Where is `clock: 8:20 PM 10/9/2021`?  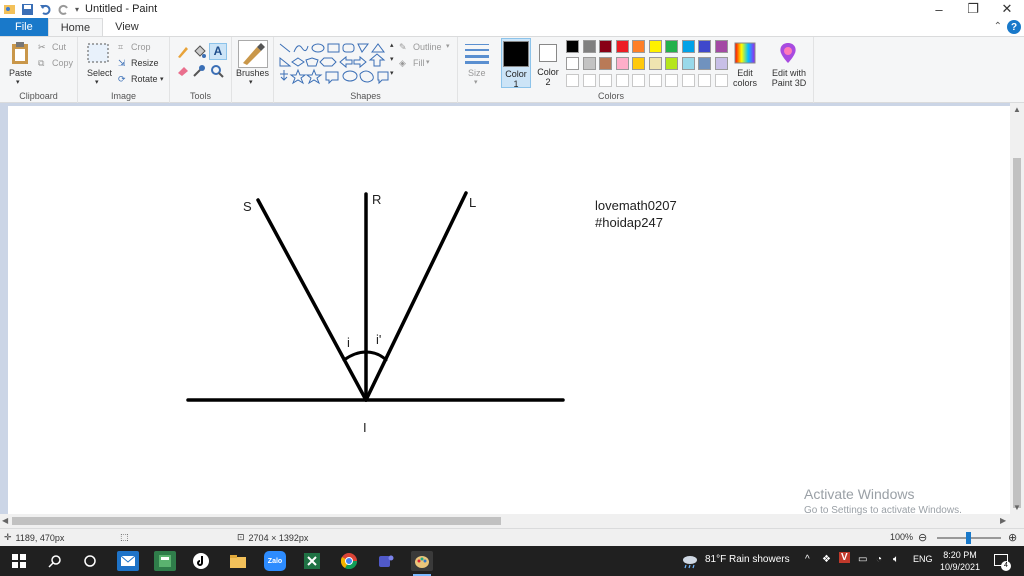
clock: 8:20 PM 10/9/2021 is located at coordinates (960, 561).